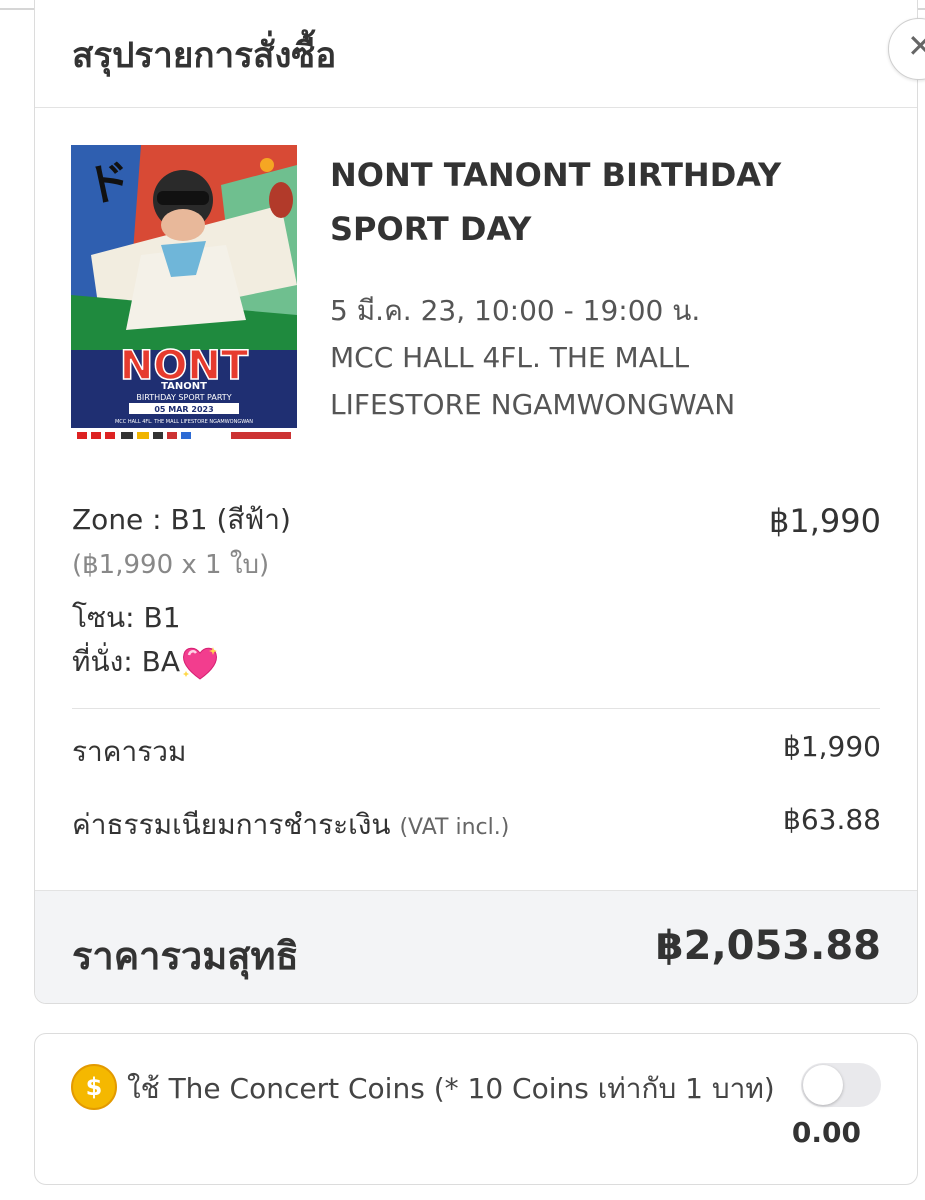 The height and width of the screenshot is (1200, 925). I want to click on page-title: สรุปรายการสั่งซื้อ, so click(204, 56).